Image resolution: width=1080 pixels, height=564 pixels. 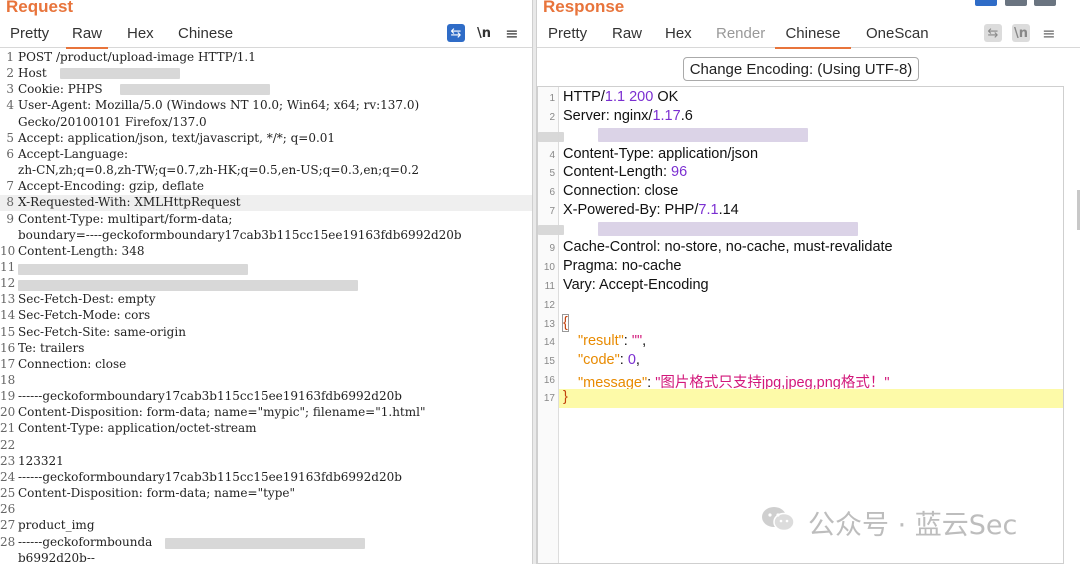 What do you see at coordinates (913, 525) in the screenshot?
I see `watermark-text: 公众号 · 蓝云Sec` at bounding box center [913, 525].